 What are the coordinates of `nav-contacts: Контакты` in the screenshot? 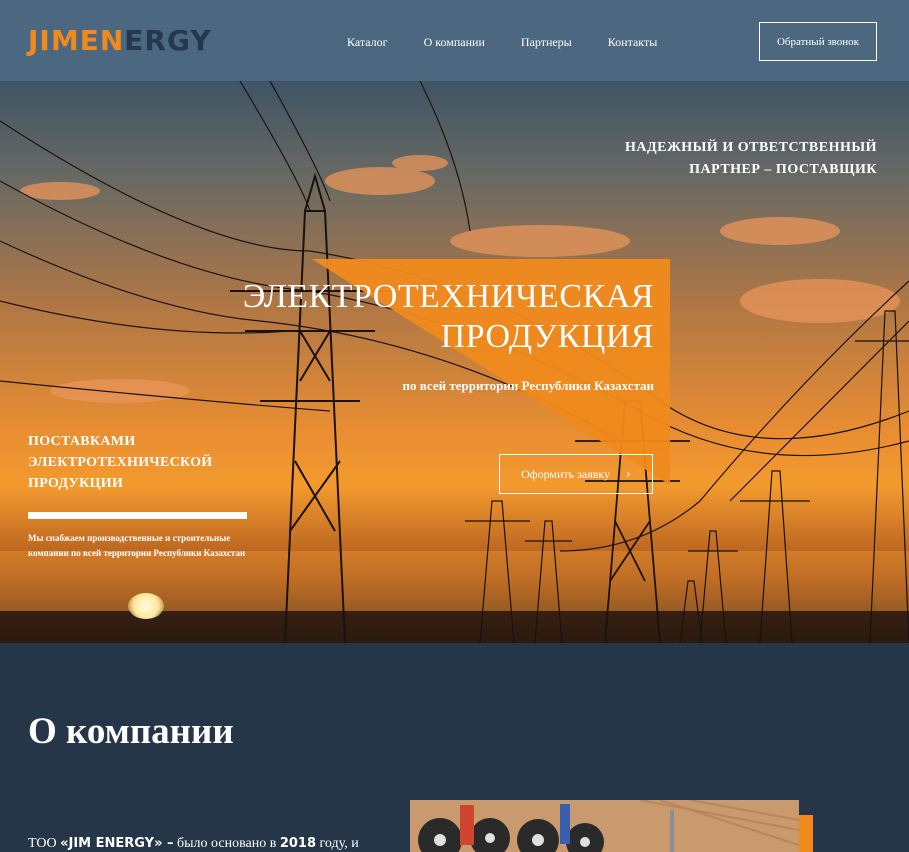 It's located at (633, 42).